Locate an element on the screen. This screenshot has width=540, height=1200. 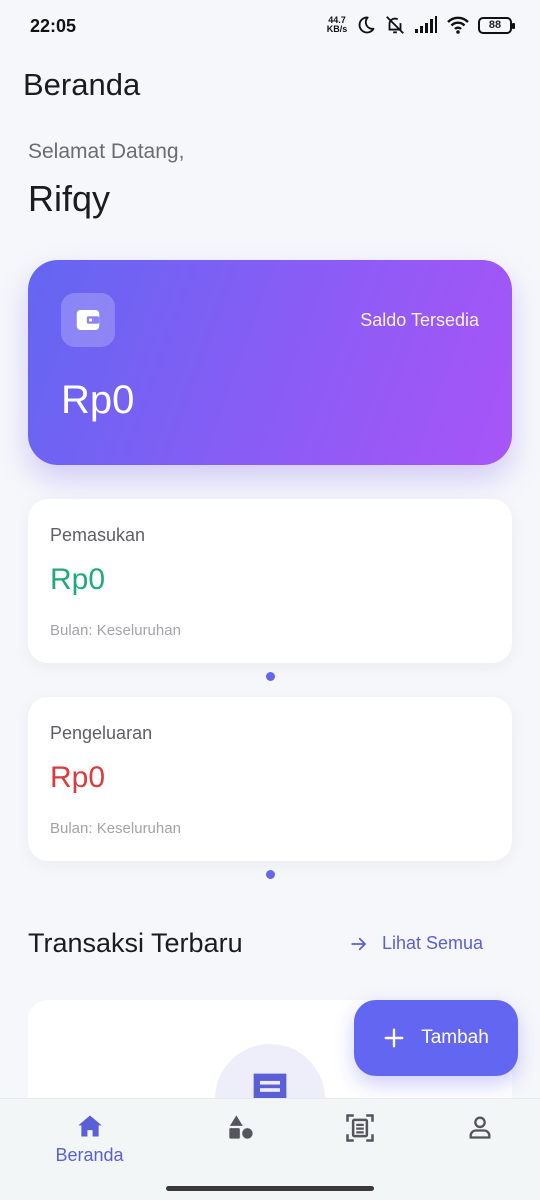
balance-label: Saldo Tersedia is located at coordinates (419, 320).